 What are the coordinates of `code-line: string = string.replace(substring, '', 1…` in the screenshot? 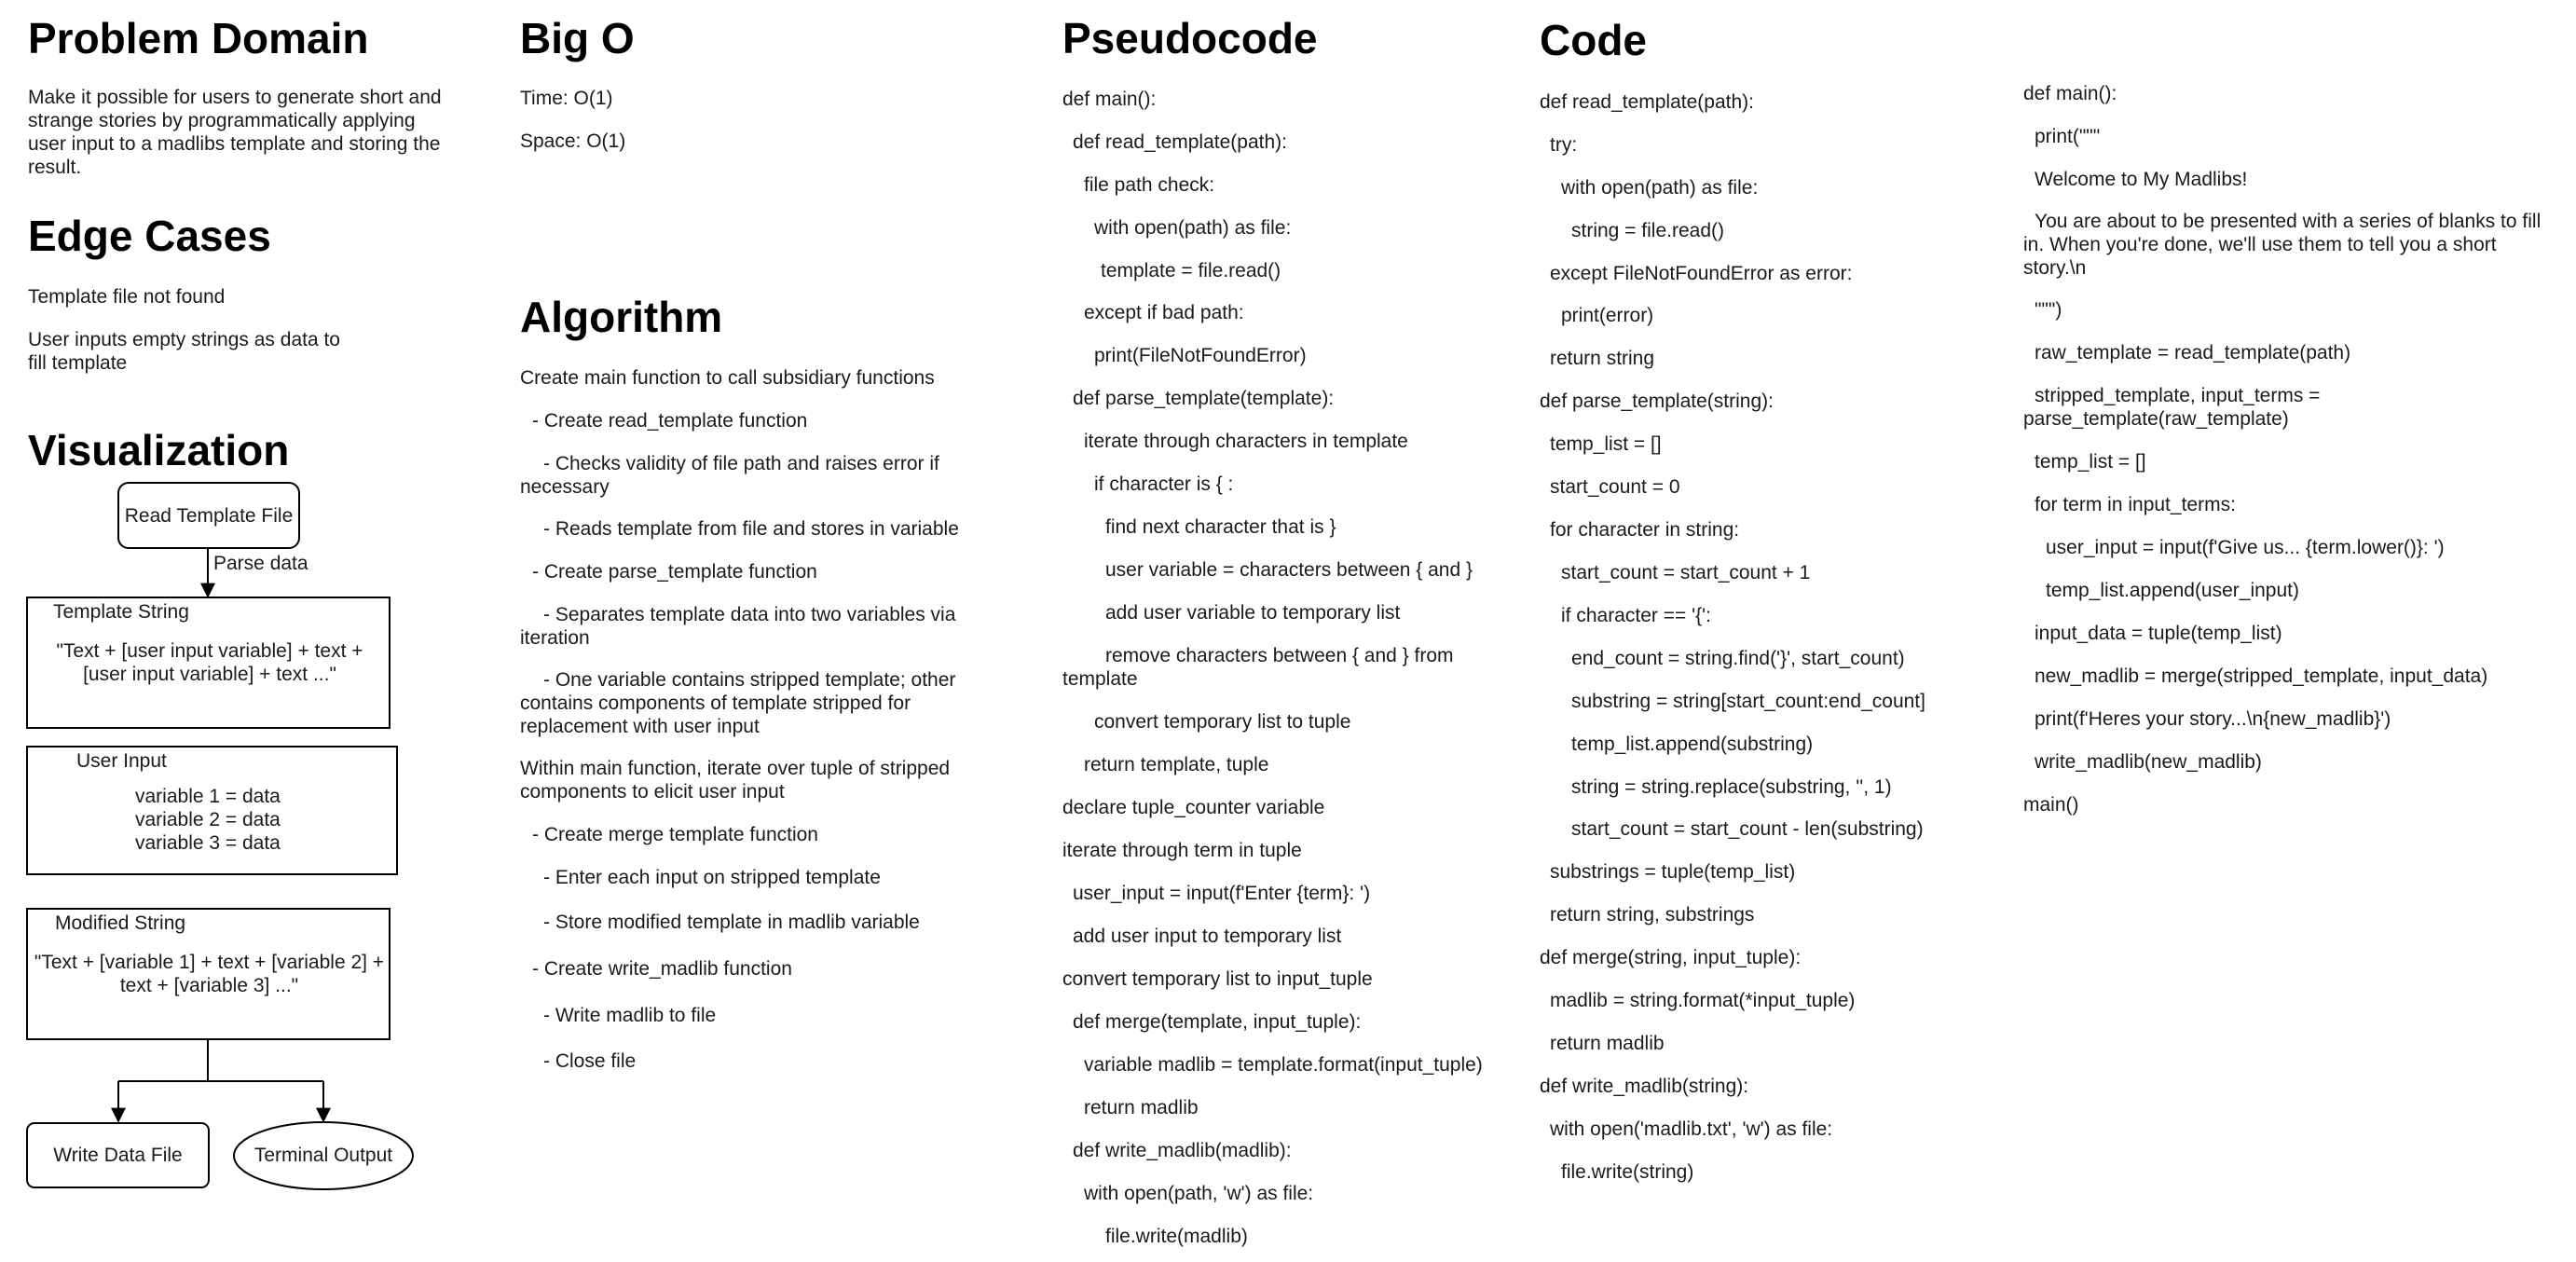 It's located at (1731, 787).